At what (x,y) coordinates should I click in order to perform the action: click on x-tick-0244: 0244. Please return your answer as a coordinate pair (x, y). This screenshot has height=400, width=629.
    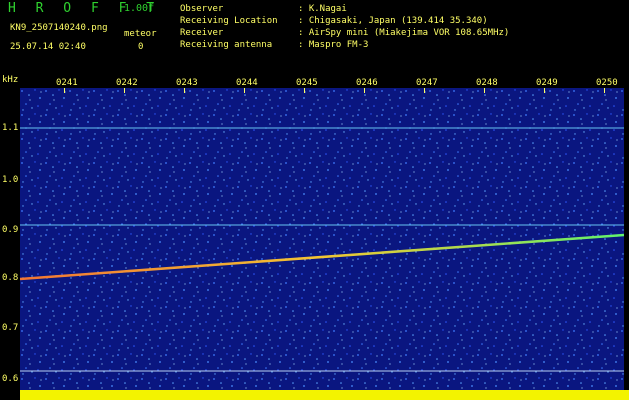
    Looking at the image, I should click on (247, 83).